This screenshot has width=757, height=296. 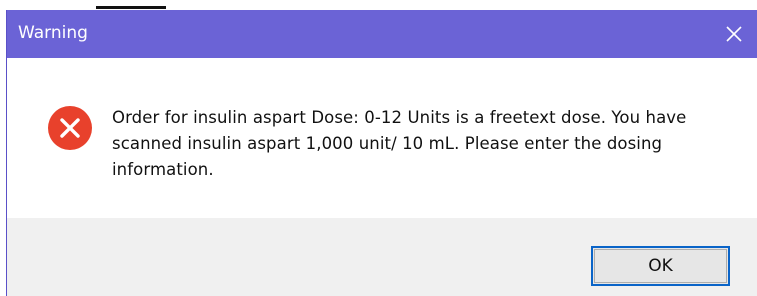 I want to click on close-icon, so click(x=734, y=34).